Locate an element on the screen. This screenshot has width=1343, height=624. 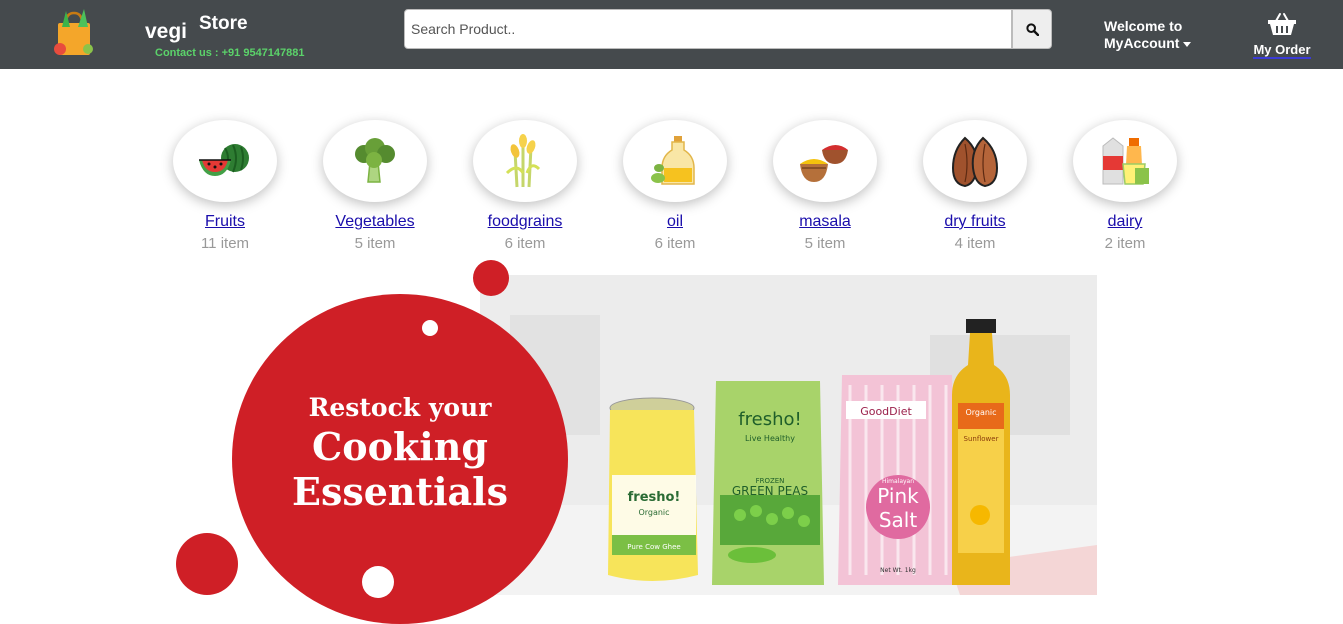
wheat-icon is located at coordinates (523, 161).